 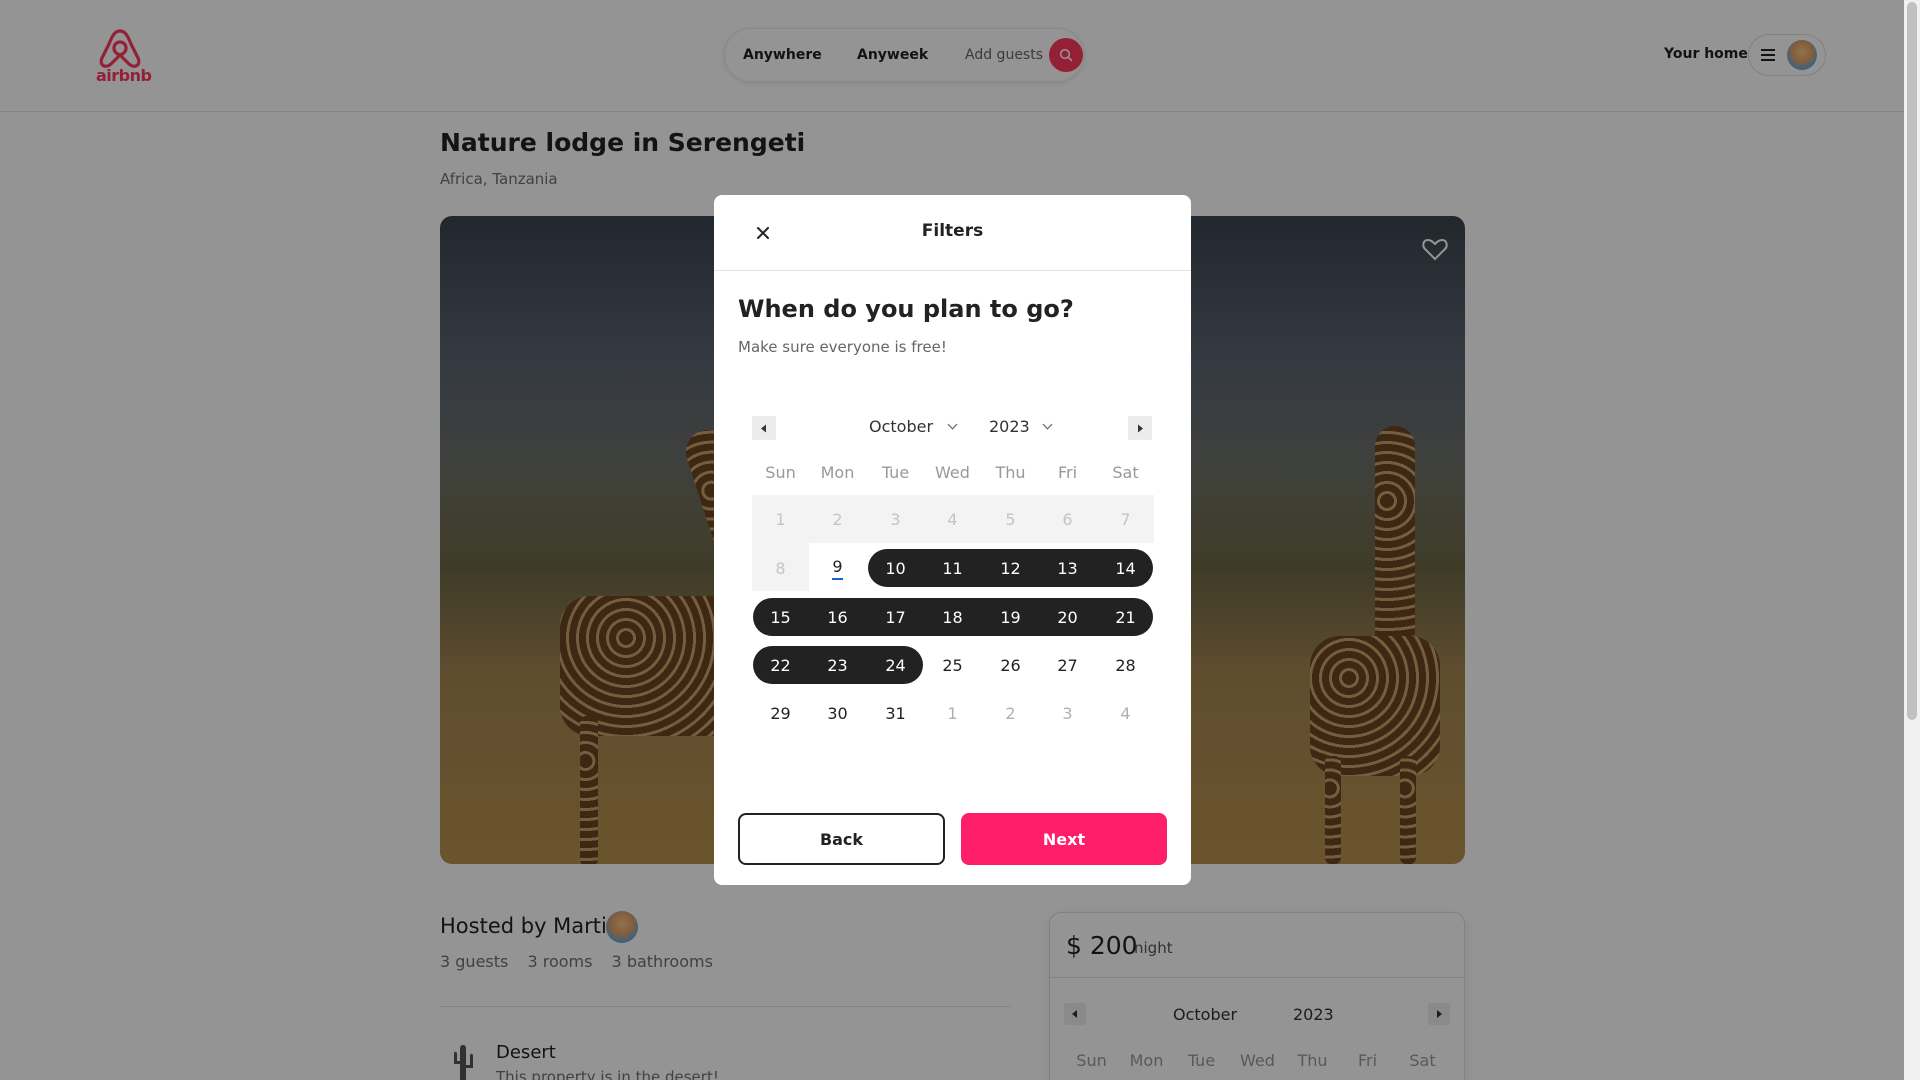 What do you see at coordinates (780, 472) in the screenshot?
I see `weekday-label: Sun` at bounding box center [780, 472].